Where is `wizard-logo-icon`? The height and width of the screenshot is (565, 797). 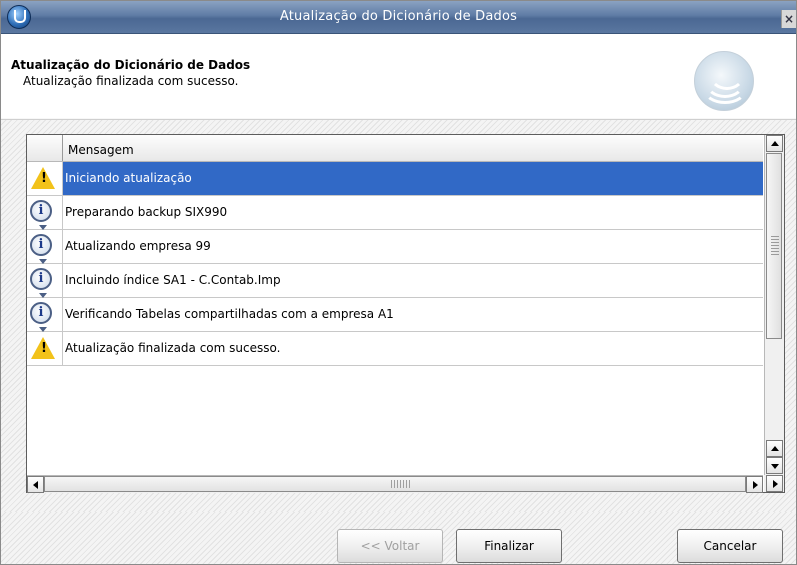
wizard-logo-icon is located at coordinates (724, 81).